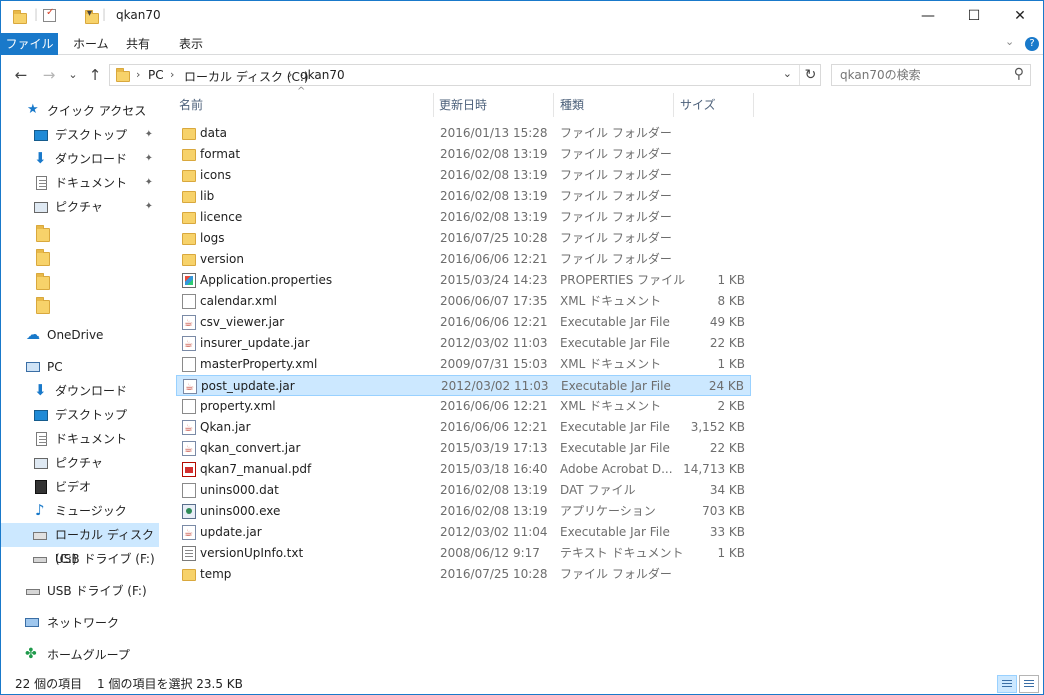 The height and width of the screenshot is (695, 1044). What do you see at coordinates (923, 75) in the screenshot?
I see `search-input` at bounding box center [923, 75].